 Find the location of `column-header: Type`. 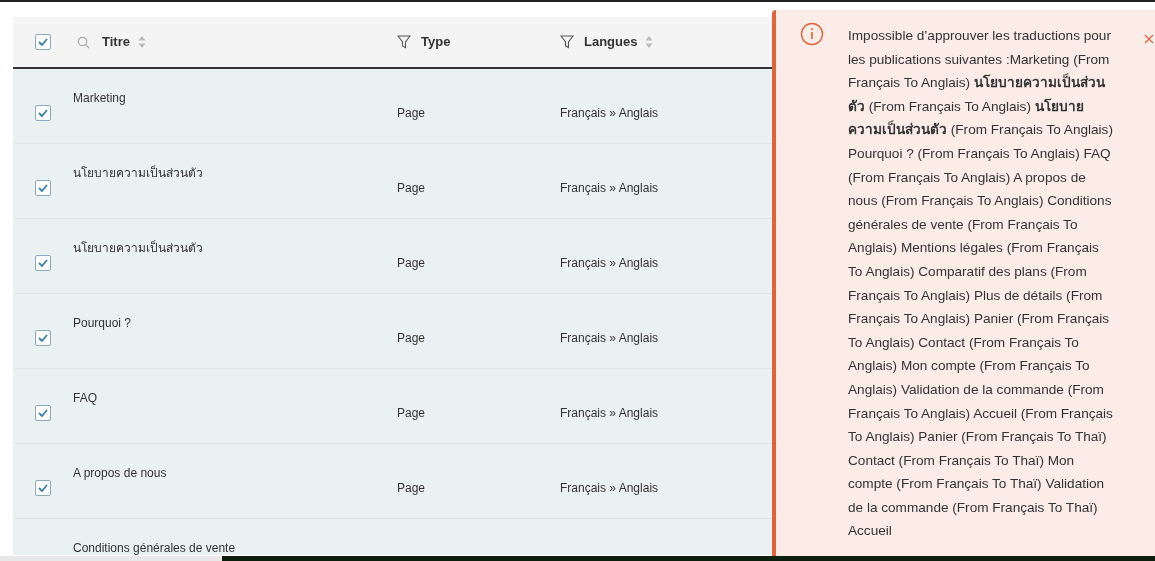

column-header: Type is located at coordinates (436, 42).